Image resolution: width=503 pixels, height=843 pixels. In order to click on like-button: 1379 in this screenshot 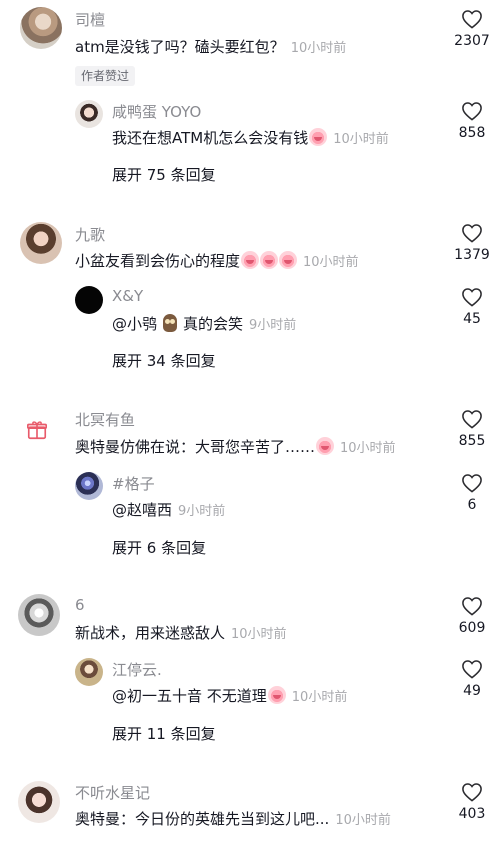, I will do `click(472, 243)`.